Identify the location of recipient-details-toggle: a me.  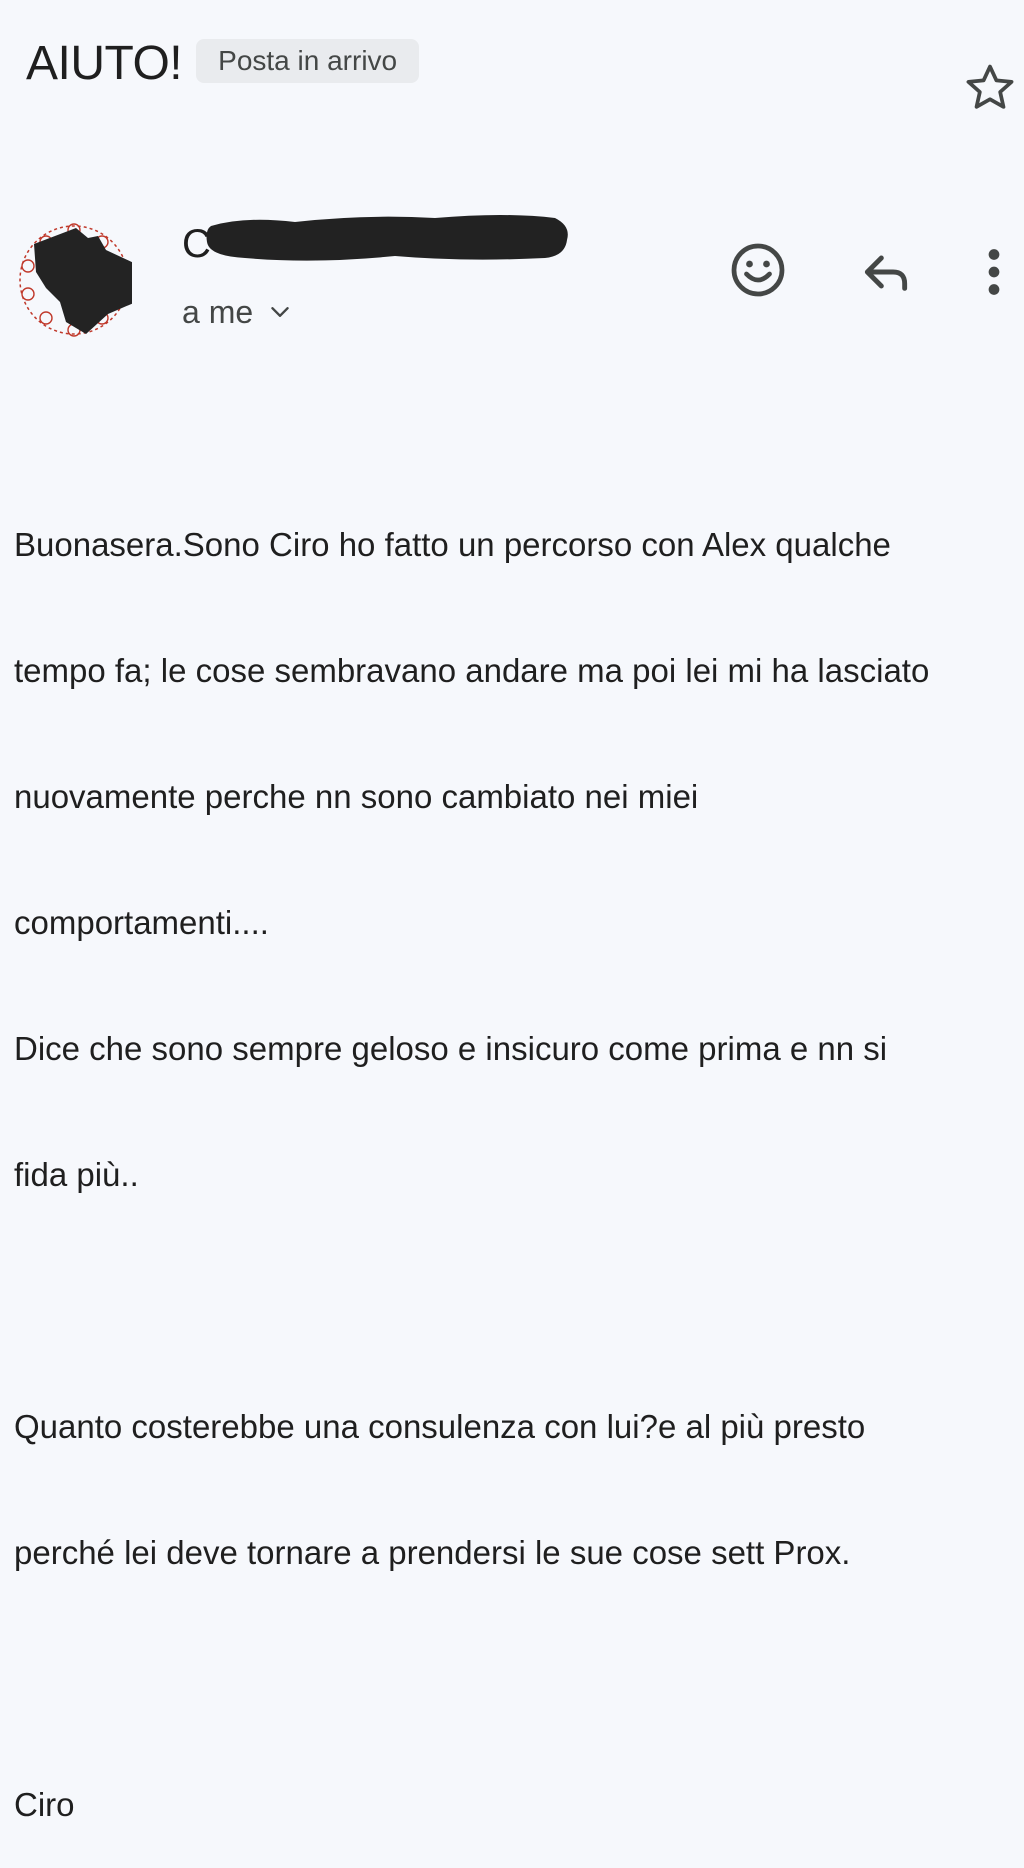
(237, 312).